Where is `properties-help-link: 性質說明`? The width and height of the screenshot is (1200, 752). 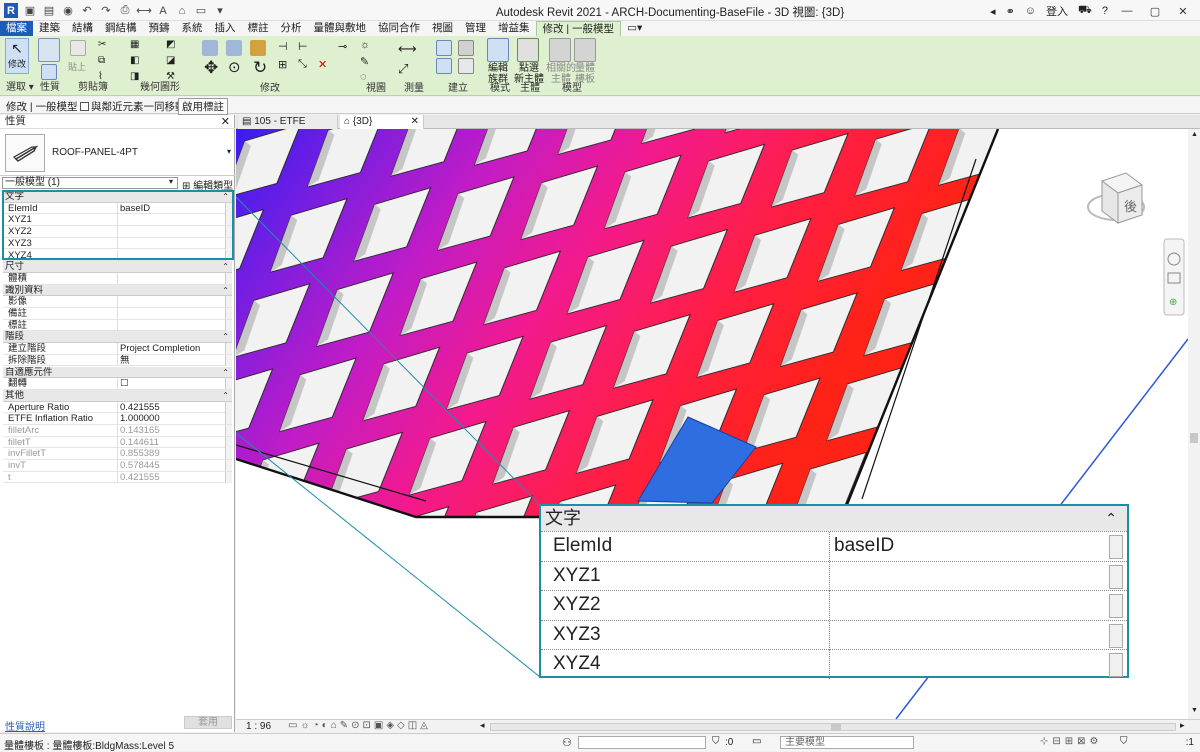 properties-help-link: 性質說明 is located at coordinates (25, 725).